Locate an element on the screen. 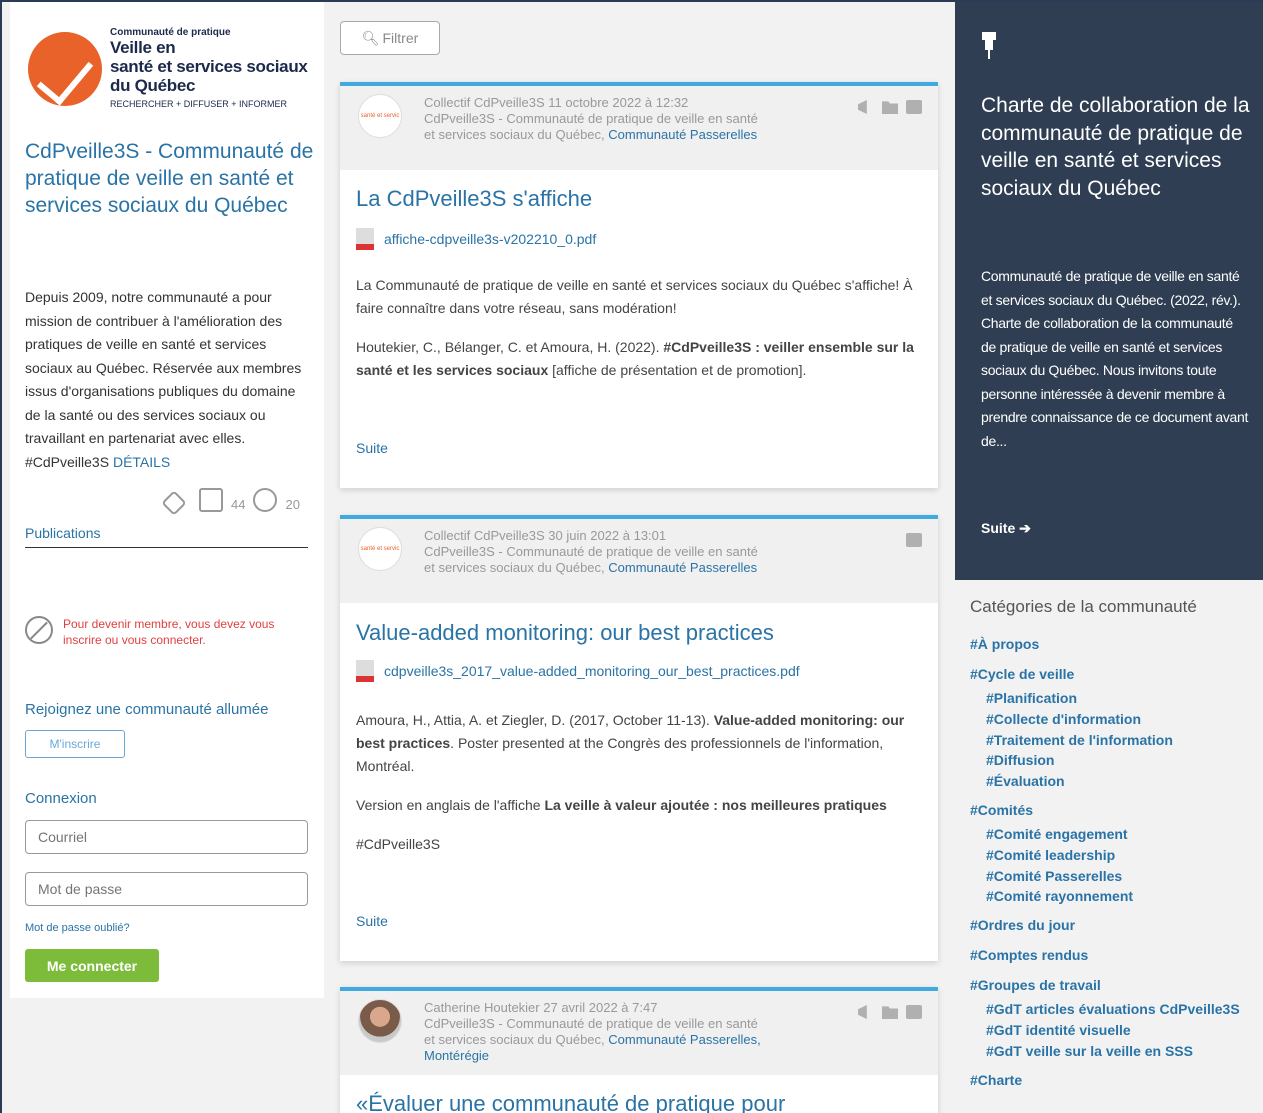  filter-label: Filtrer is located at coordinates (400, 38).